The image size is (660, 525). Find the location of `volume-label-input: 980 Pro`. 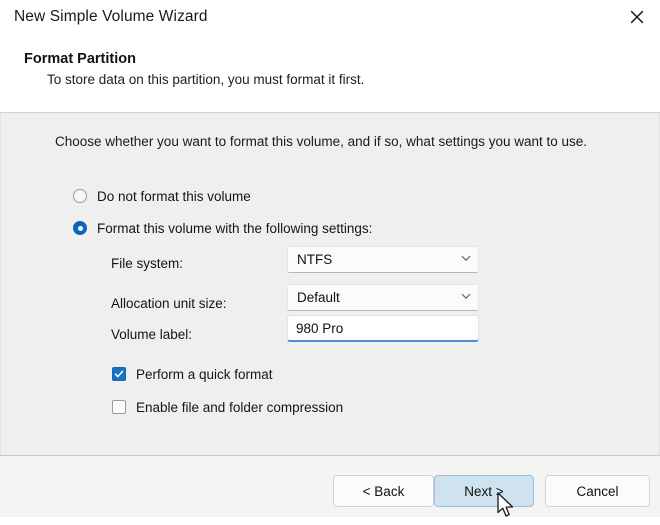

volume-label-input: 980 Pro is located at coordinates (383, 328).